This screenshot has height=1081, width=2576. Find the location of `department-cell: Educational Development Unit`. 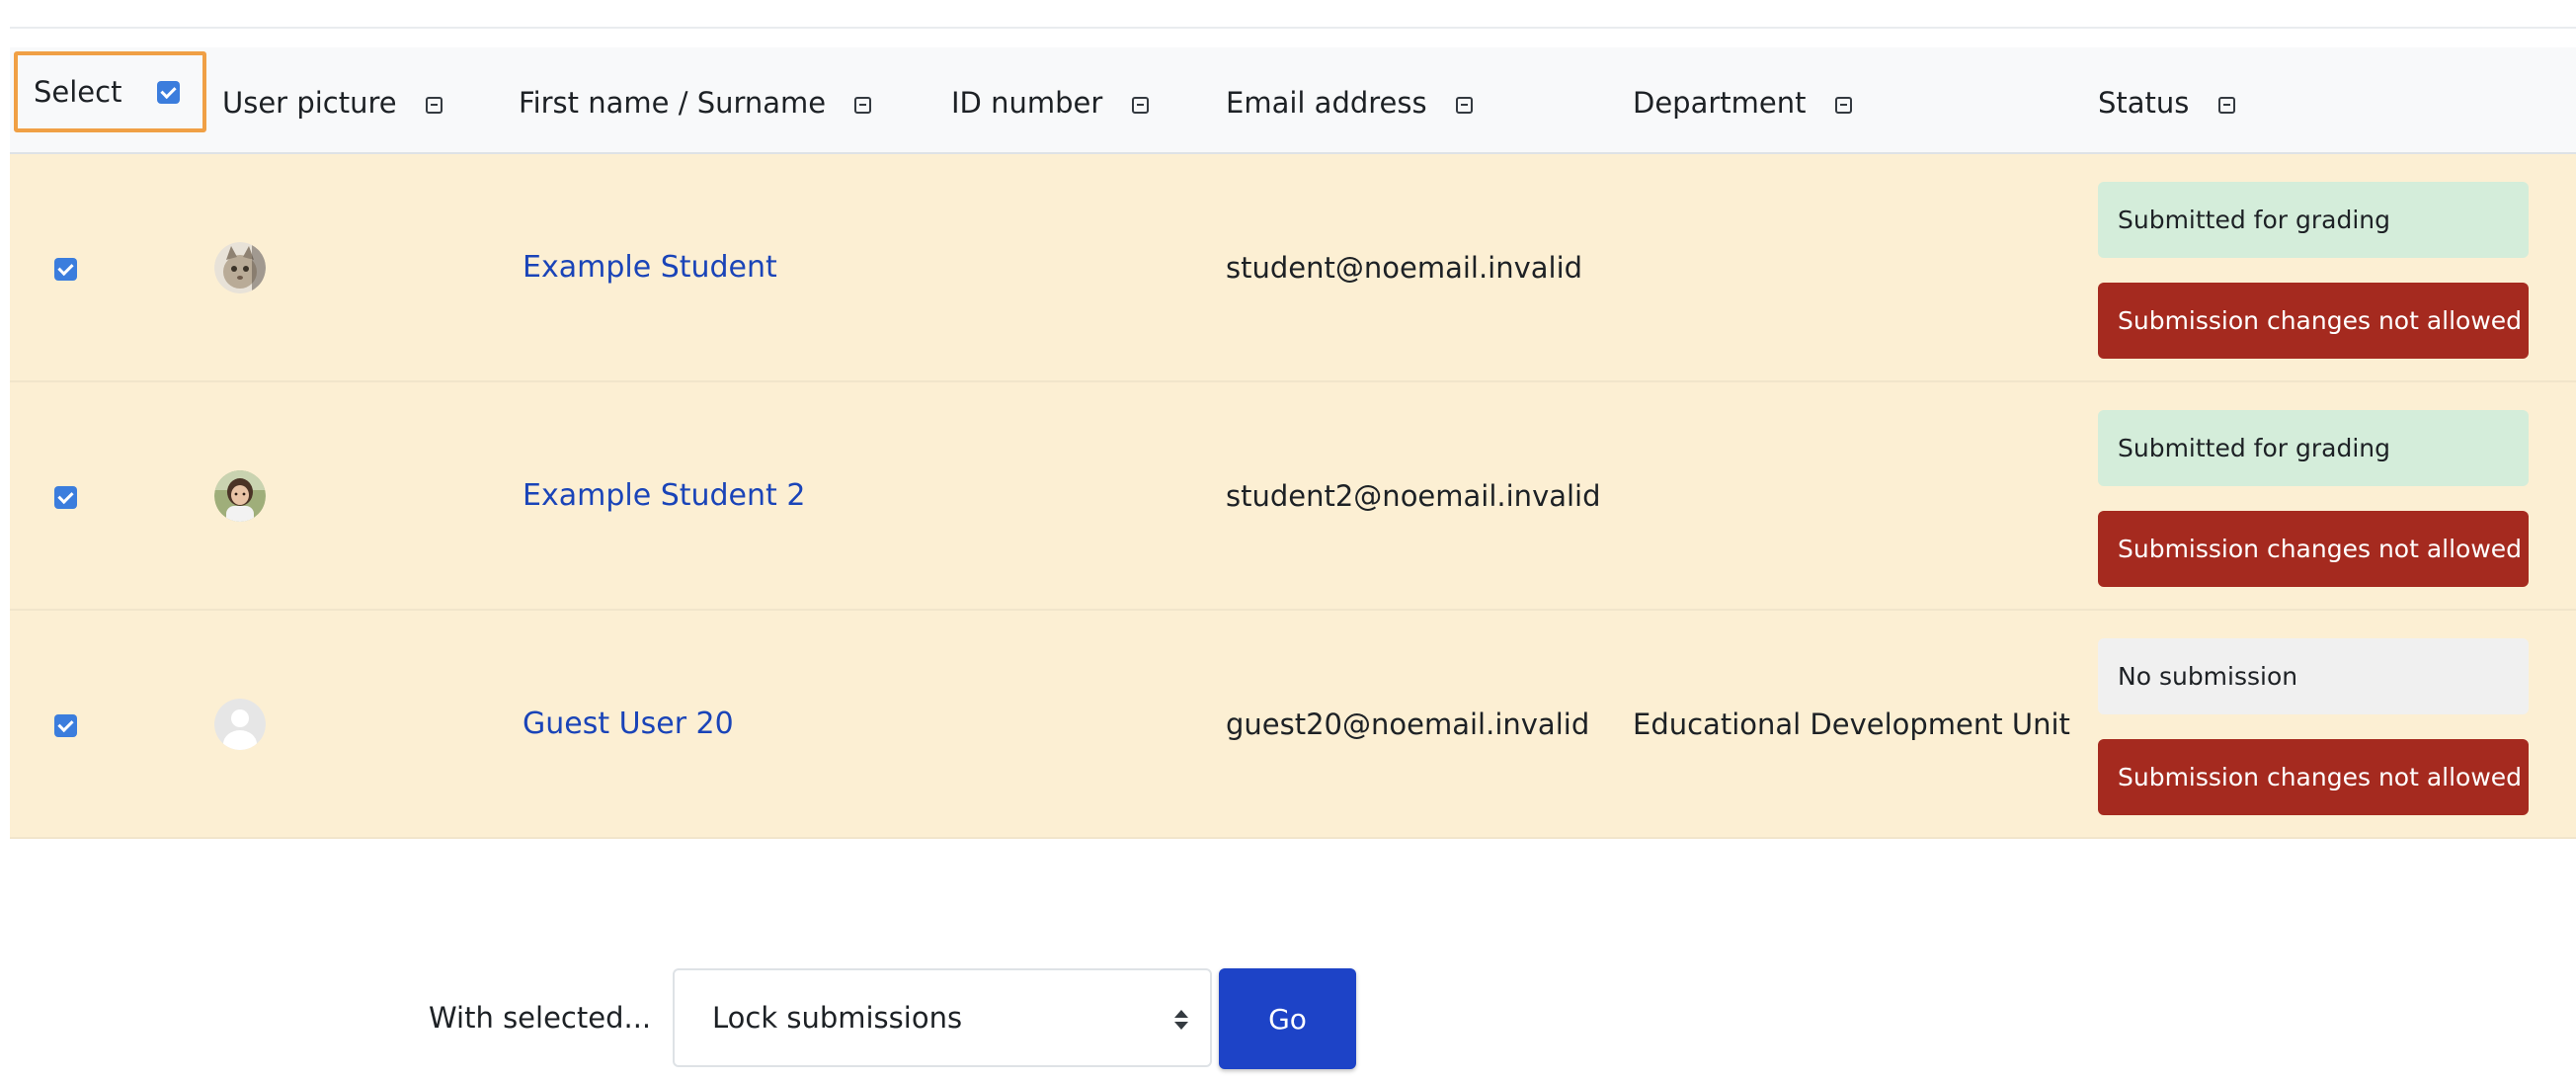

department-cell: Educational Development Unit is located at coordinates (1851, 724).